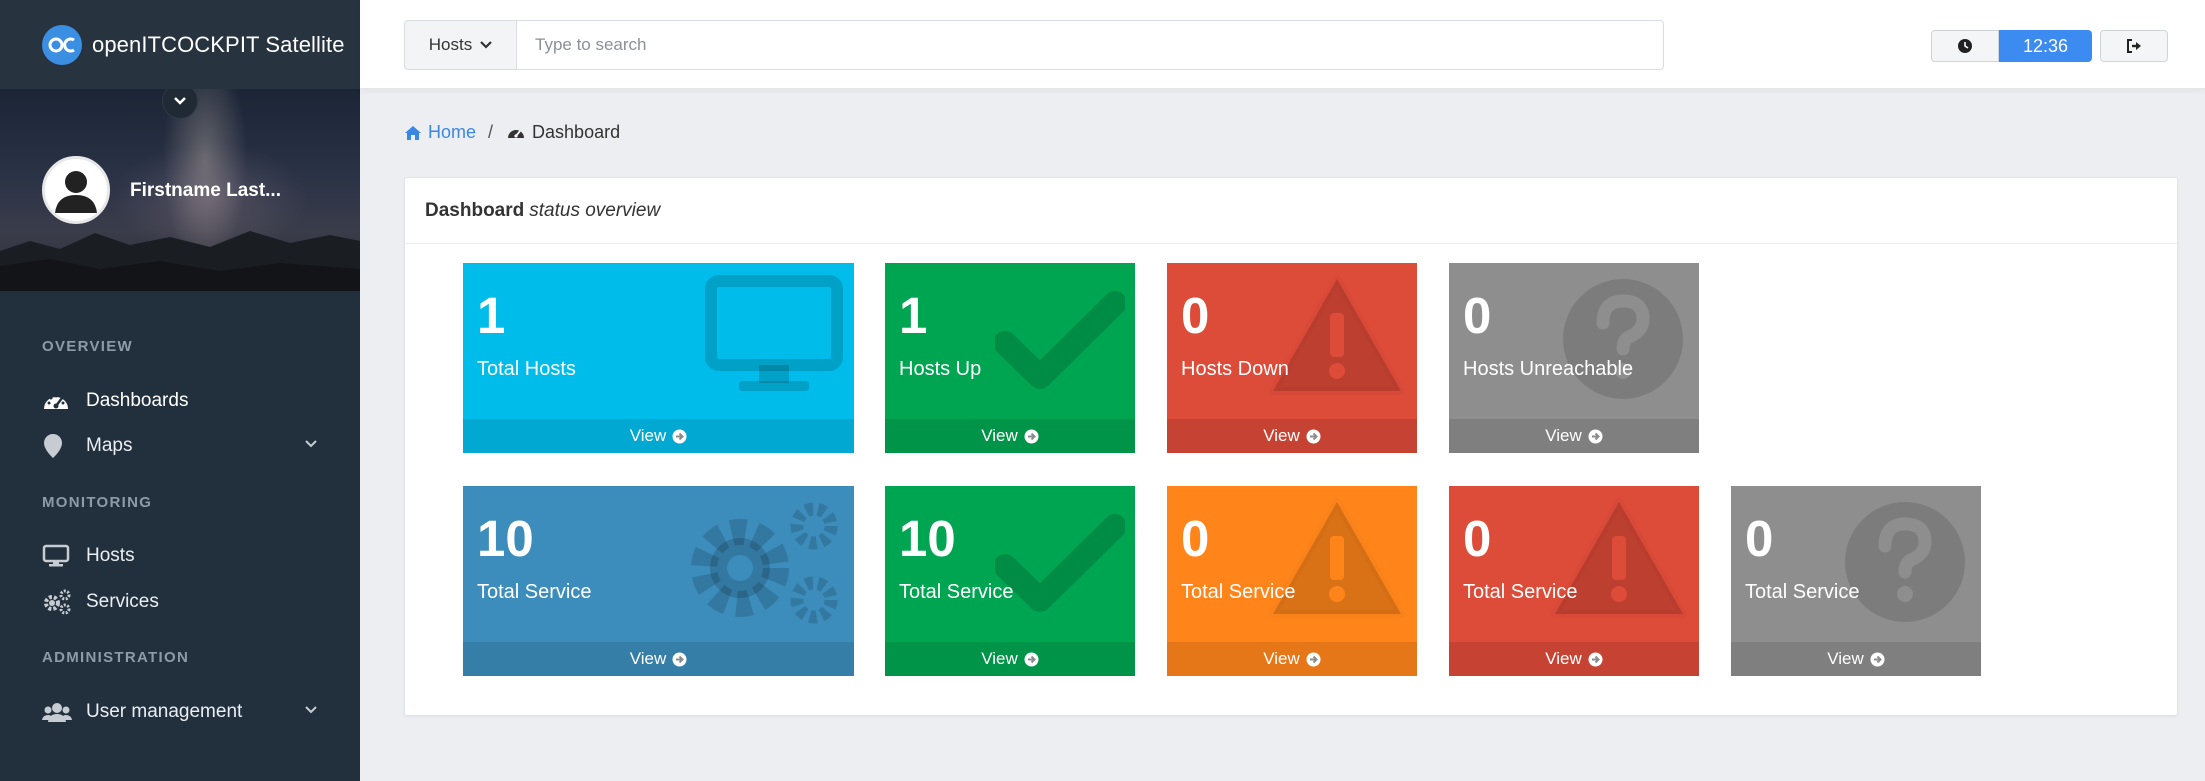  I want to click on tile-hosts-unreachable: 0 Hosts Unreachable View, so click(1574, 358).